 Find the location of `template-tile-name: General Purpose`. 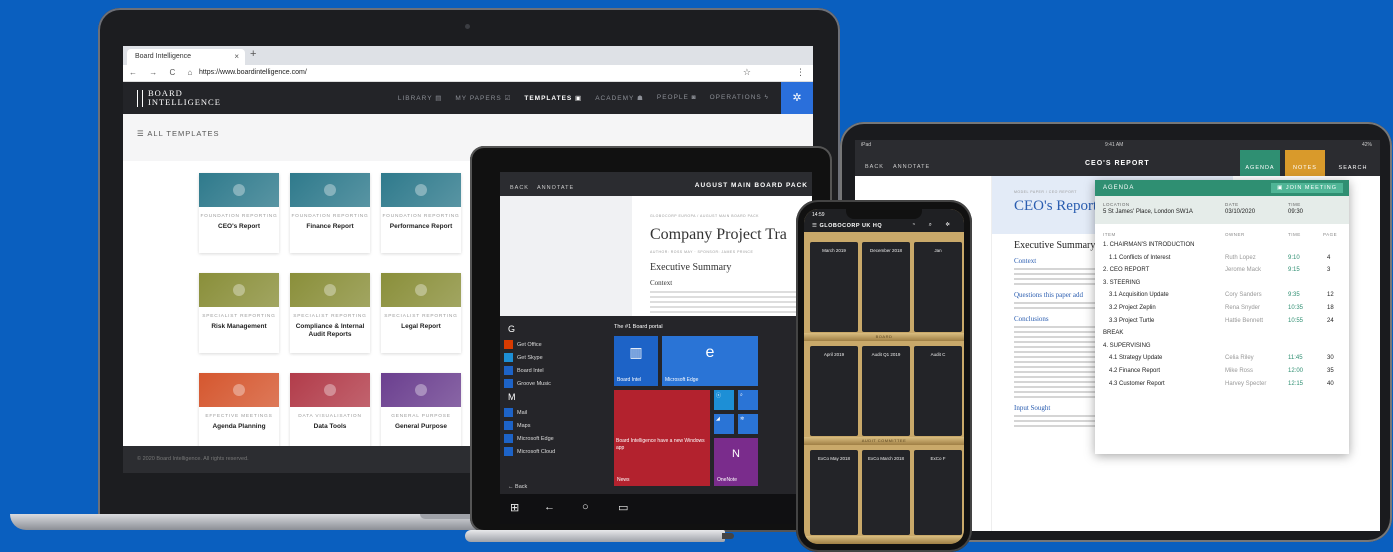

template-tile-name: General Purpose is located at coordinates (421, 426).